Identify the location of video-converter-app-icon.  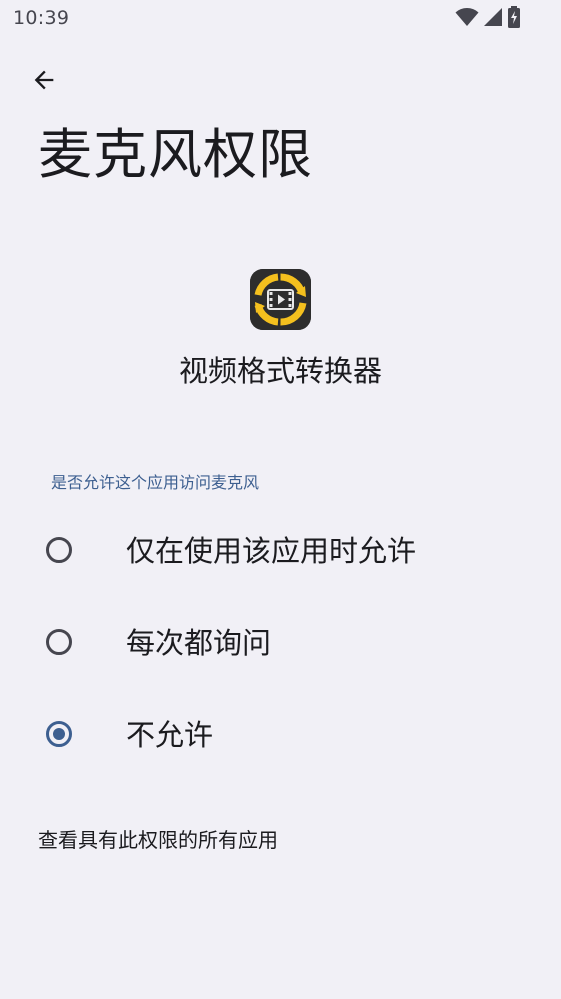
(280, 299).